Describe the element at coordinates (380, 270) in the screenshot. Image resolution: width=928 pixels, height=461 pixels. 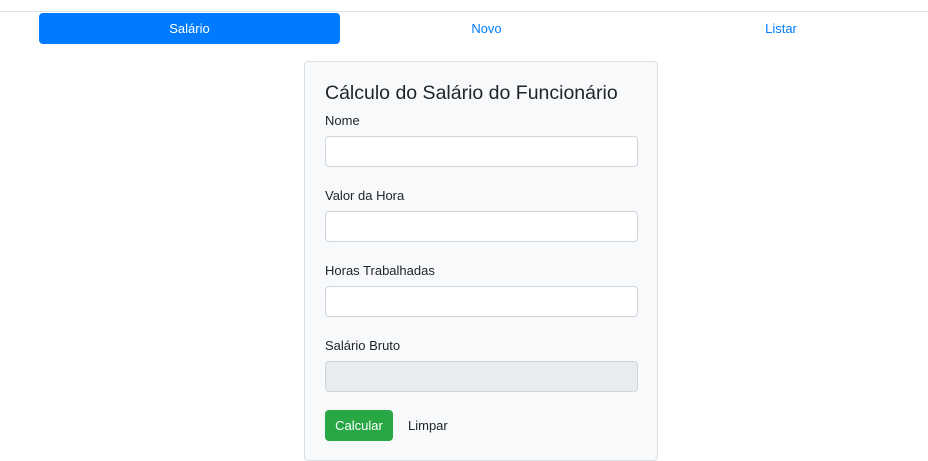
I see `horas-trabalhadas-label: Horas Trabalhadas` at that location.